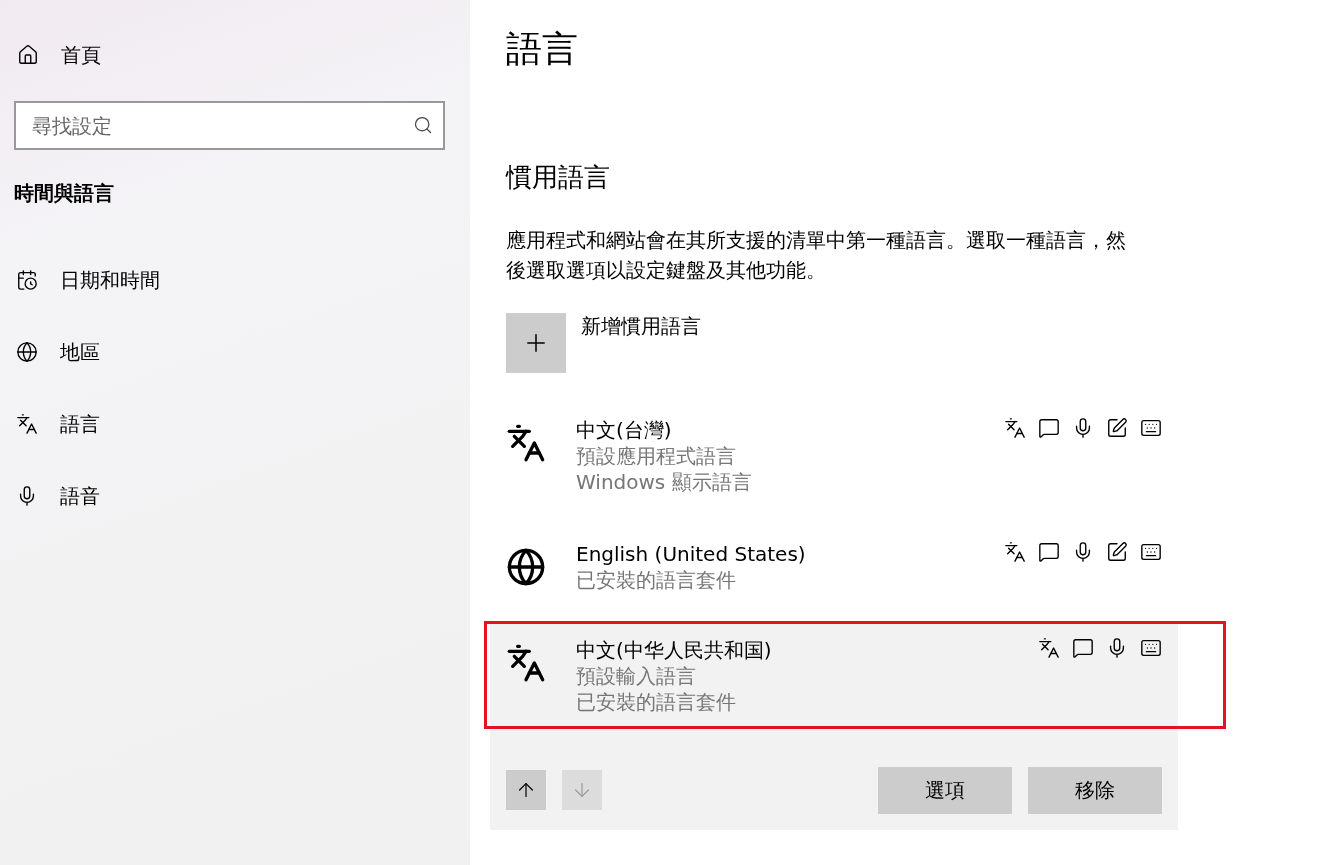 The image size is (1342, 865). What do you see at coordinates (81, 55) in the screenshot?
I see `home-link: 首頁` at bounding box center [81, 55].